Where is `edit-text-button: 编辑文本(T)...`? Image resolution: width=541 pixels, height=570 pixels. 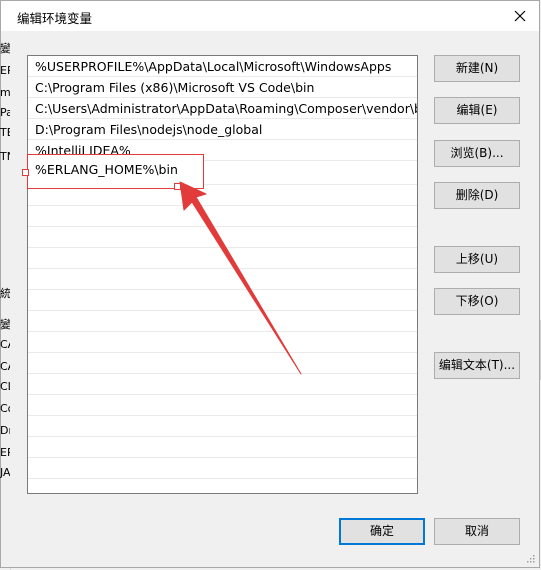
edit-text-button: 编辑文本(T)... is located at coordinates (477, 365).